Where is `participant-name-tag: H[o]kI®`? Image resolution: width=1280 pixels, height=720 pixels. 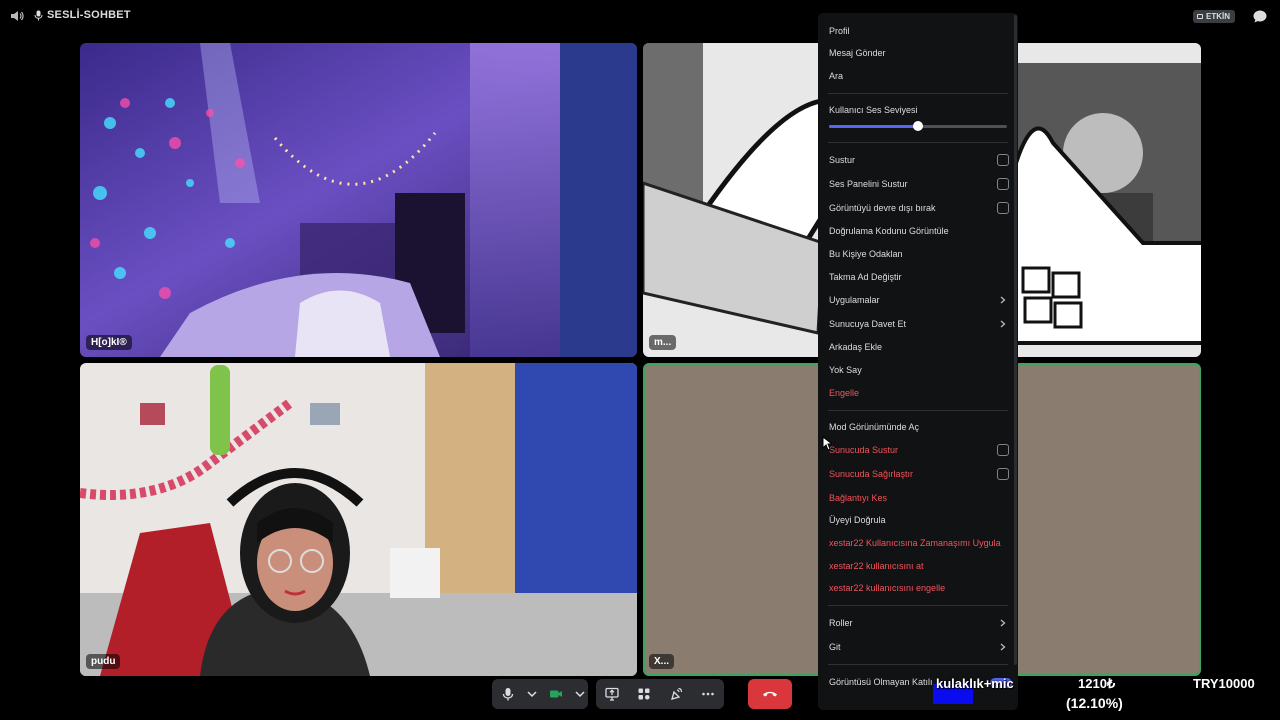 participant-name-tag: H[o]kI® is located at coordinates (109, 342).